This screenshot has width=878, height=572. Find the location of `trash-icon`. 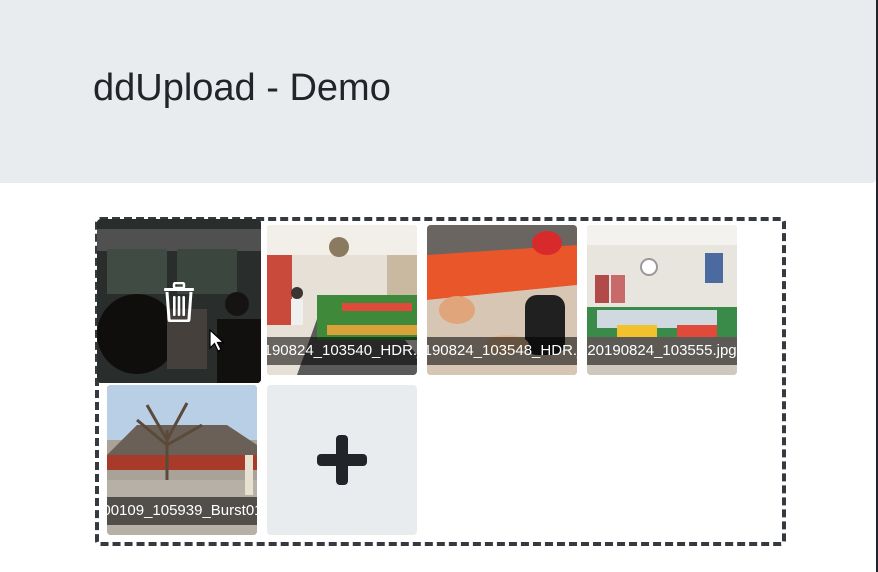

trash-icon is located at coordinates (179, 302).